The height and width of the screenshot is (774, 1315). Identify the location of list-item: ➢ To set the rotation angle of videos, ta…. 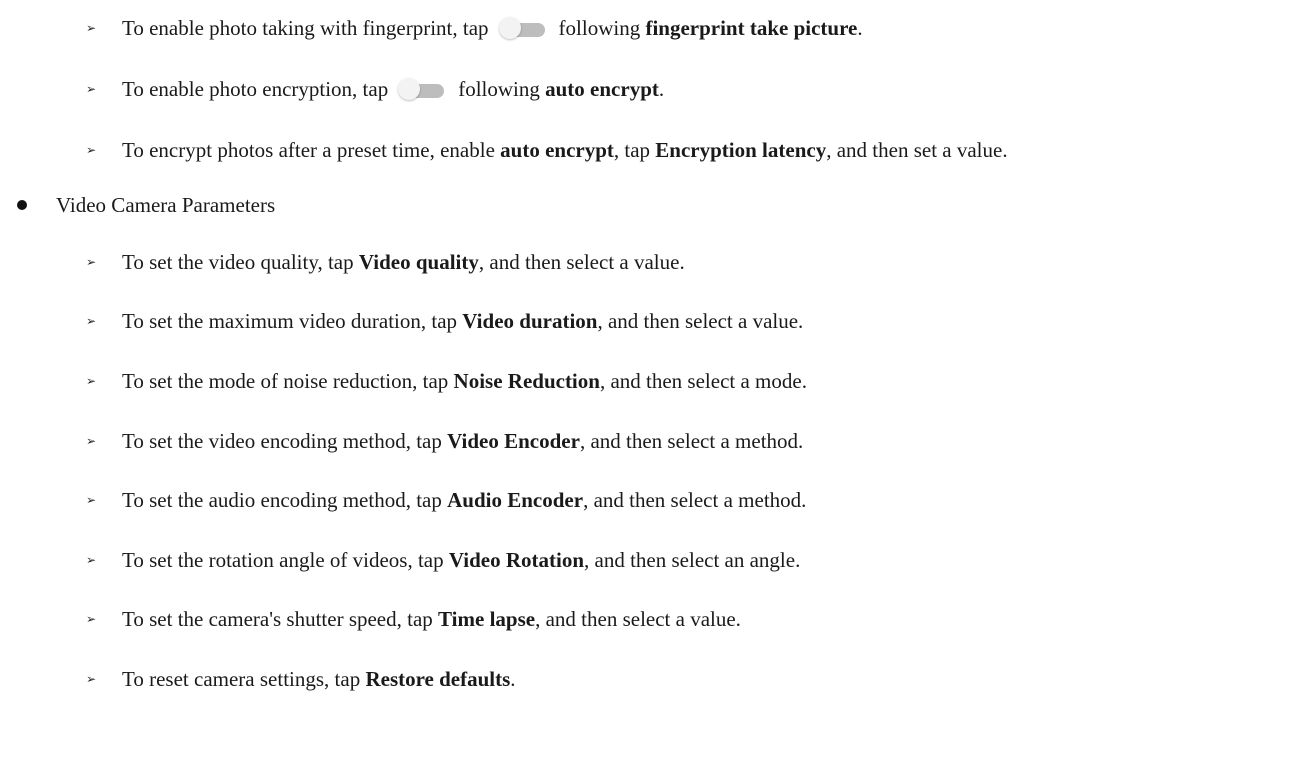
(443, 560).